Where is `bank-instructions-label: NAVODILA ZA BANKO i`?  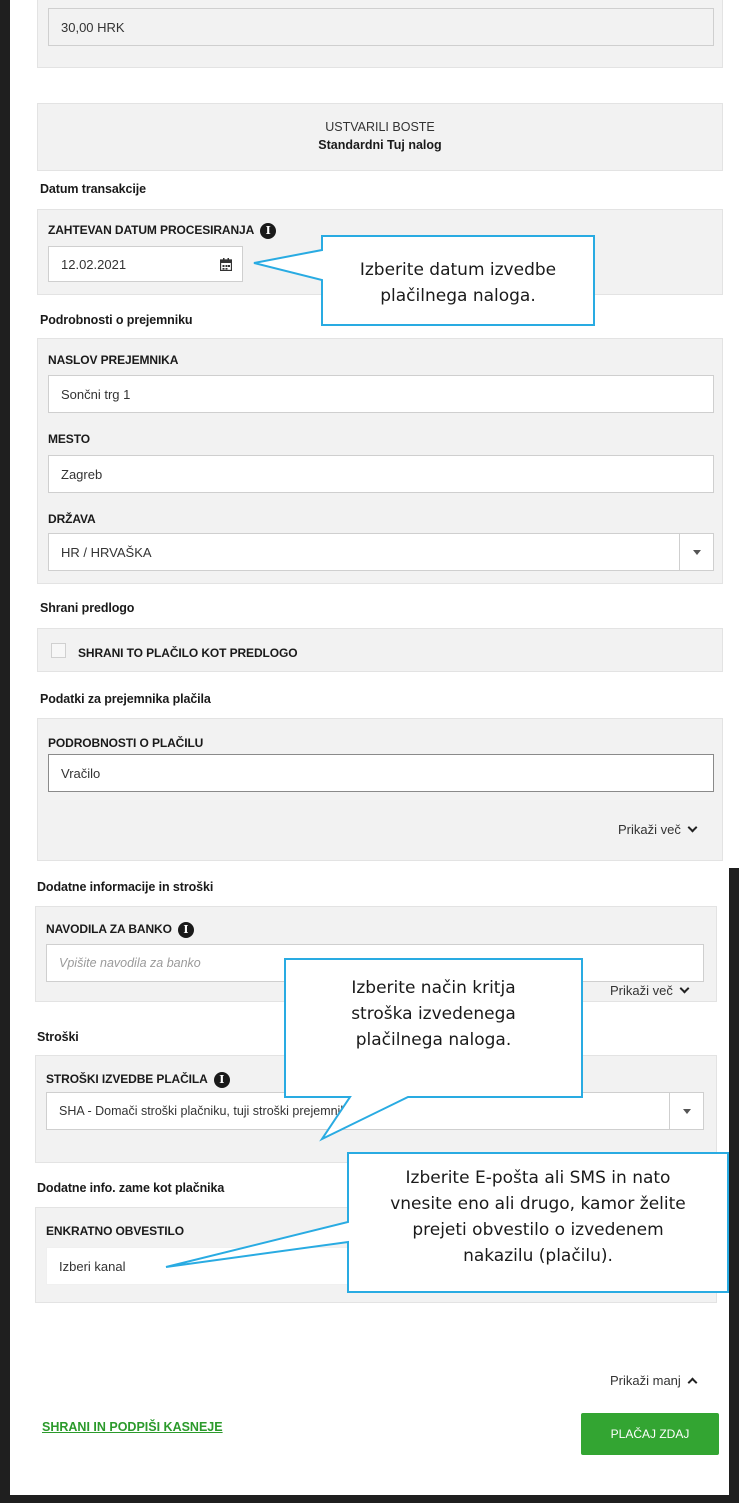
bank-instructions-label: NAVODILA ZA BANKO i is located at coordinates (120, 930).